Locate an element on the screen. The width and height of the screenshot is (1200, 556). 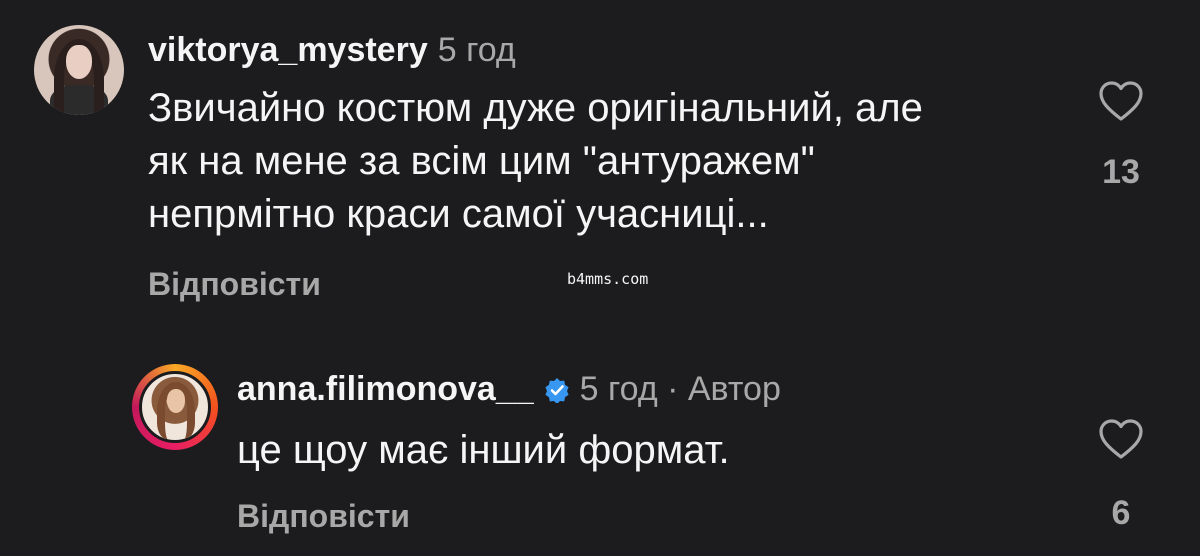
watermark: b4mms.com is located at coordinates (608, 279).